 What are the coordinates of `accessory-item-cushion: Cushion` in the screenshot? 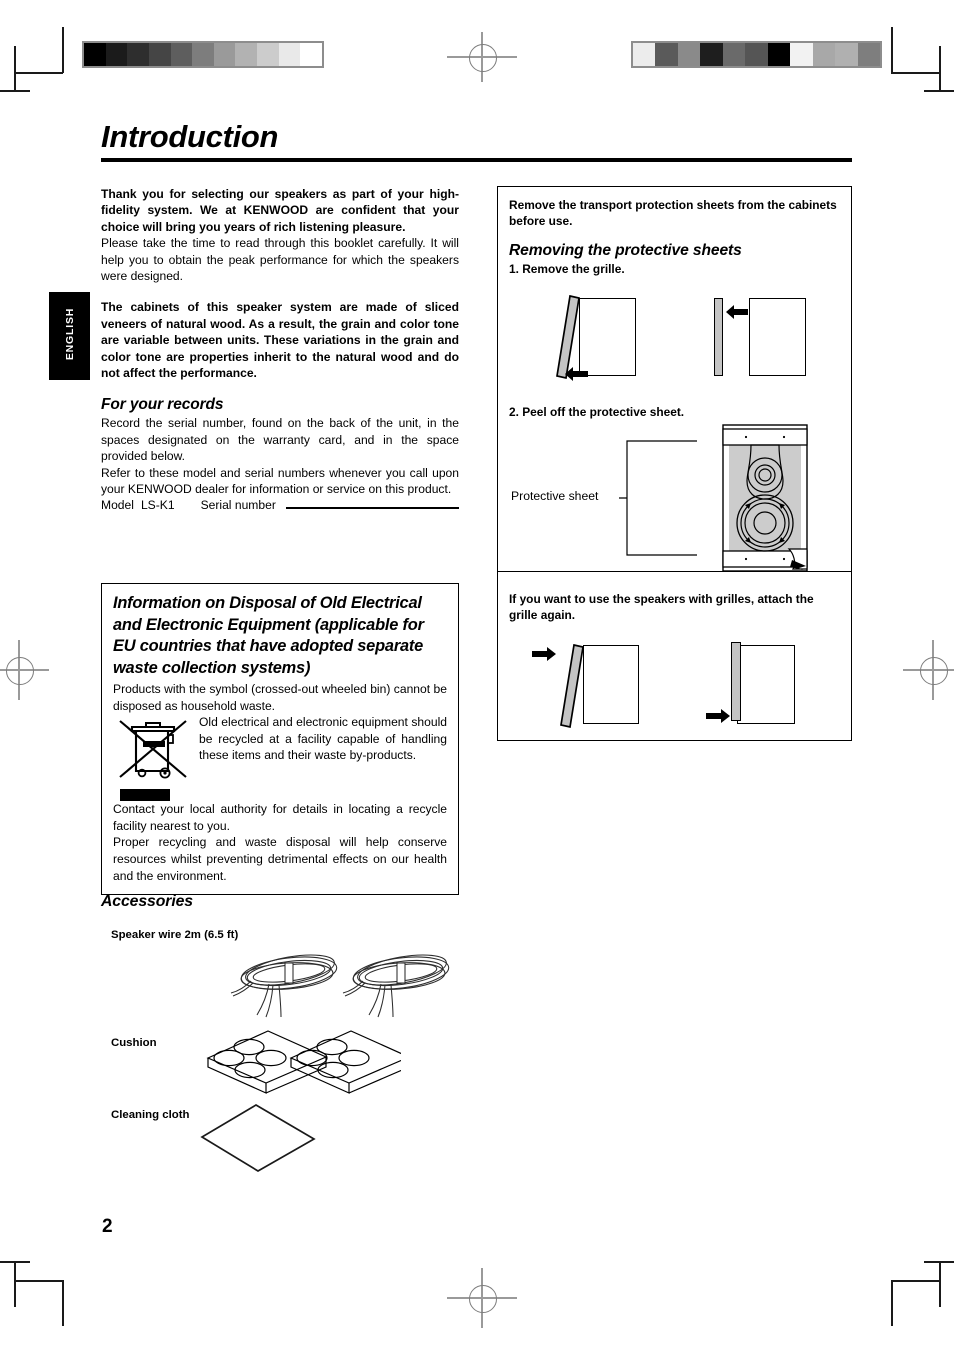 It's located at (301, 1063).